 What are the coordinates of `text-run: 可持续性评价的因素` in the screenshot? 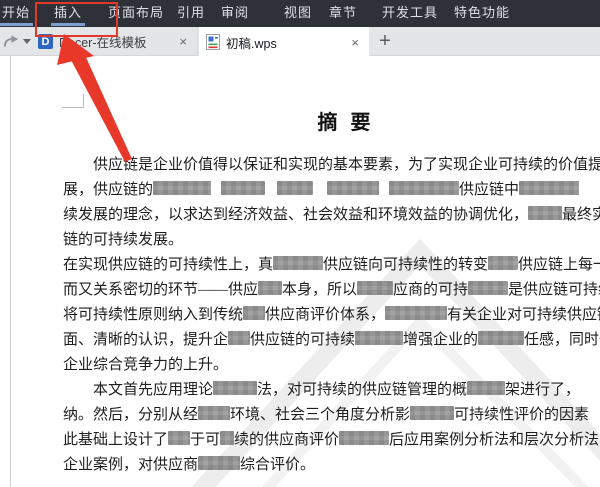 It's located at (522, 415).